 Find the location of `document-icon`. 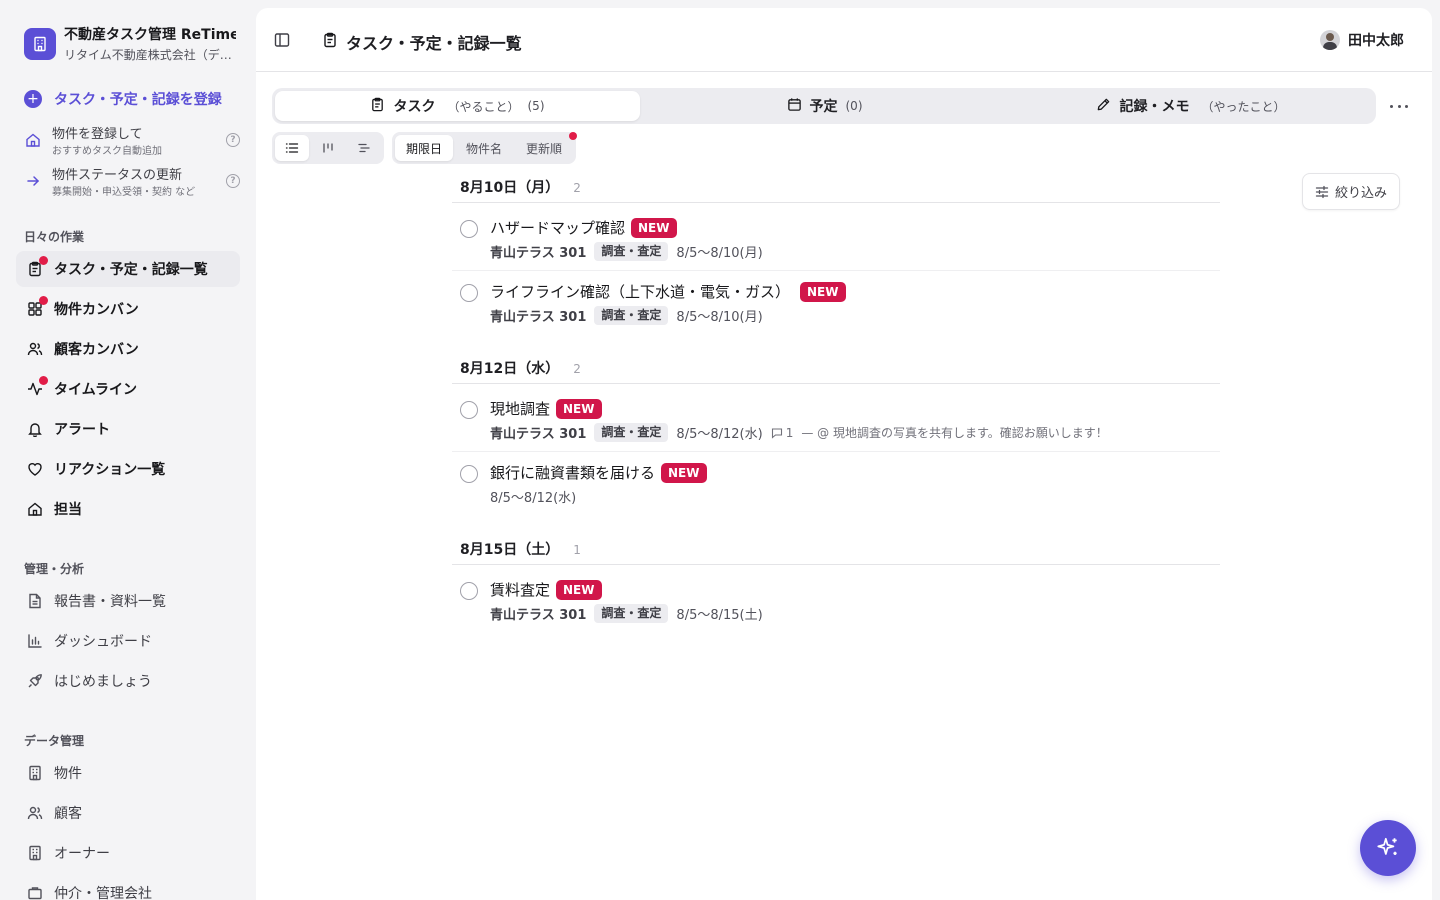

document-icon is located at coordinates (35, 601).